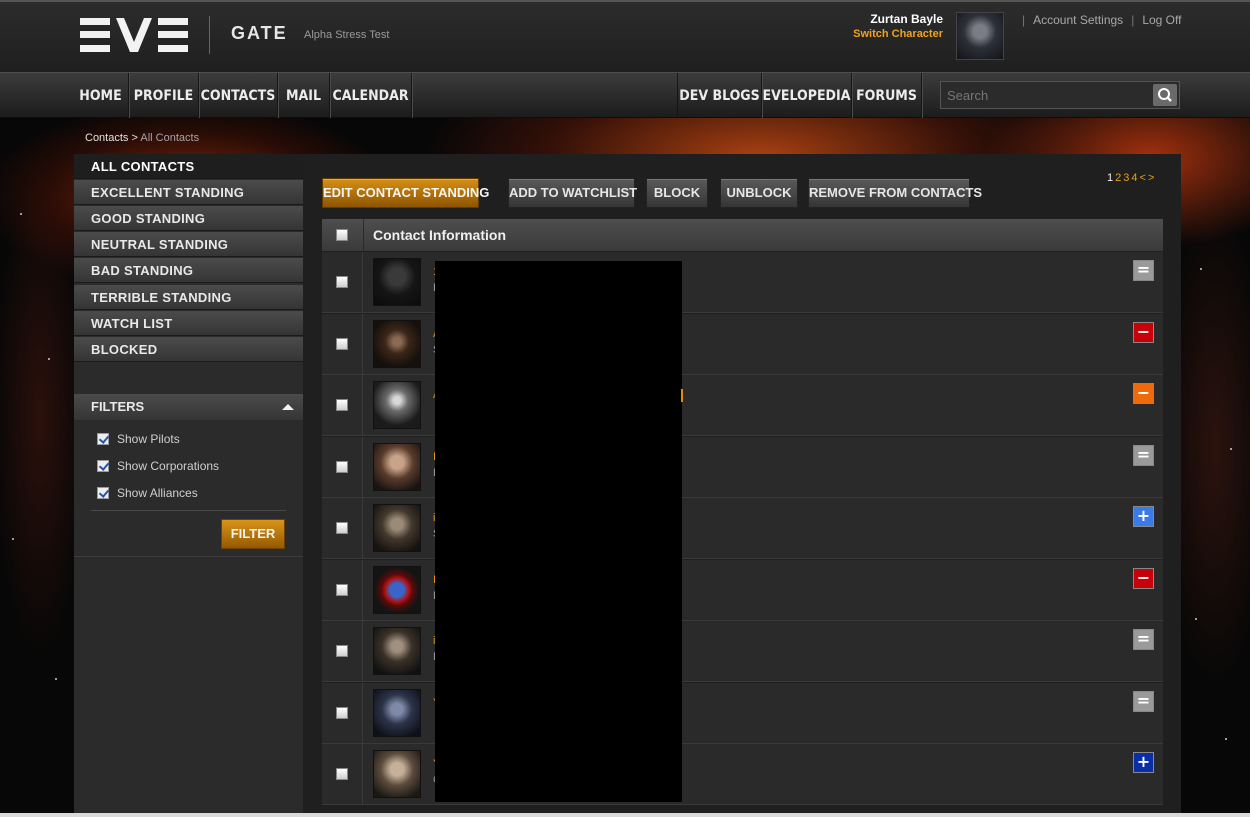  What do you see at coordinates (188, 323) in the screenshot?
I see `sidebar-item-watch-list: WATCH LIST` at bounding box center [188, 323].